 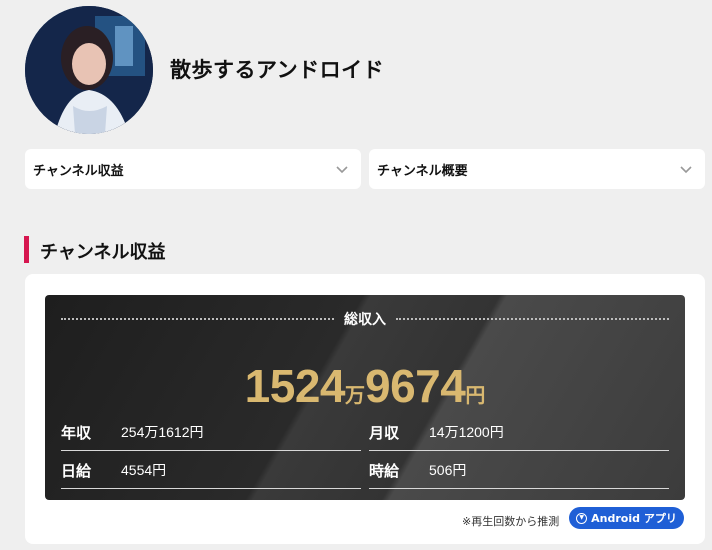 I want to click on channel-overview-dropdown: チャンネル概要, so click(x=537, y=169).